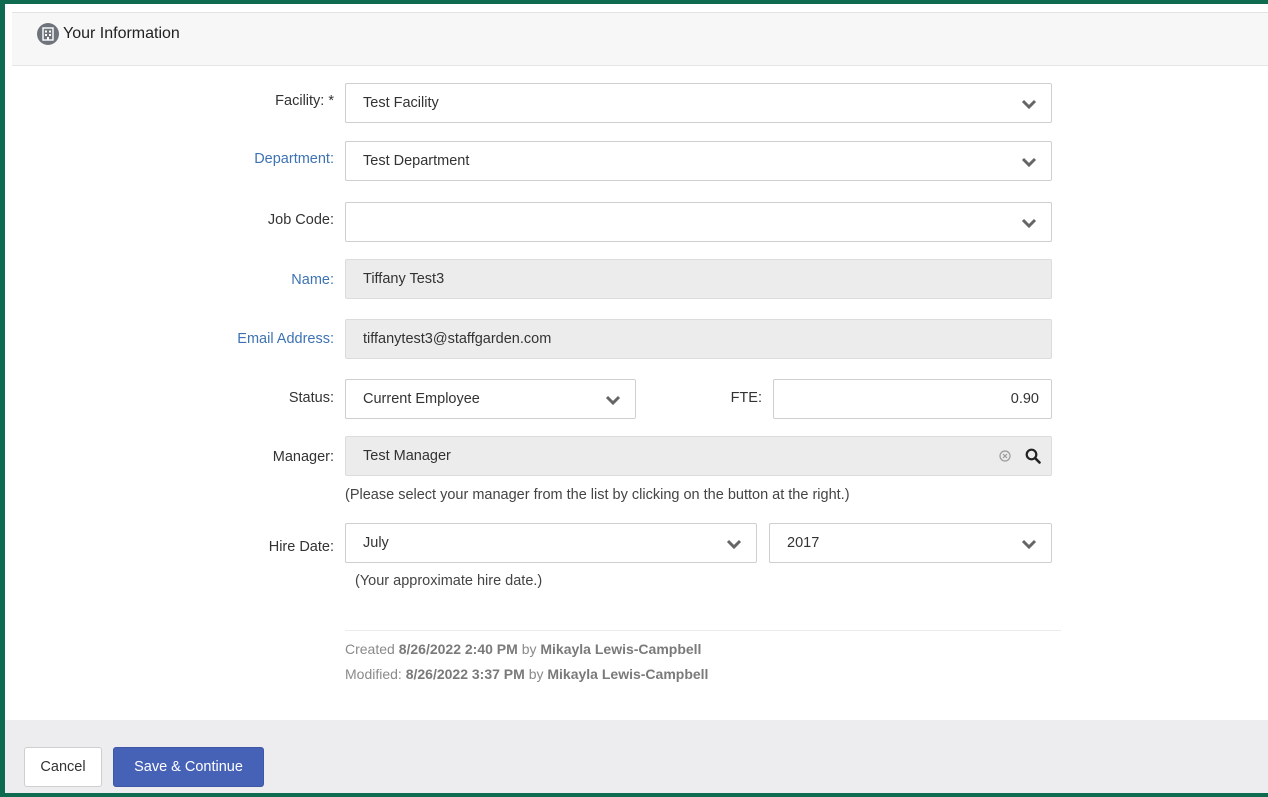 The height and width of the screenshot is (797, 1268). I want to click on fte-label: FTE:, so click(746, 398).